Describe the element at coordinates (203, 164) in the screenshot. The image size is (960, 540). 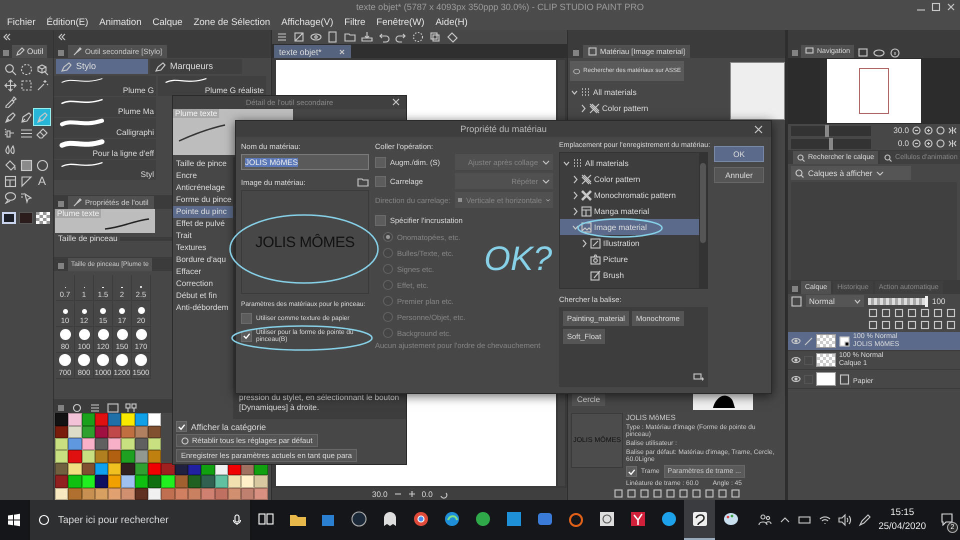
I see `category-item: Taille de pince` at that location.